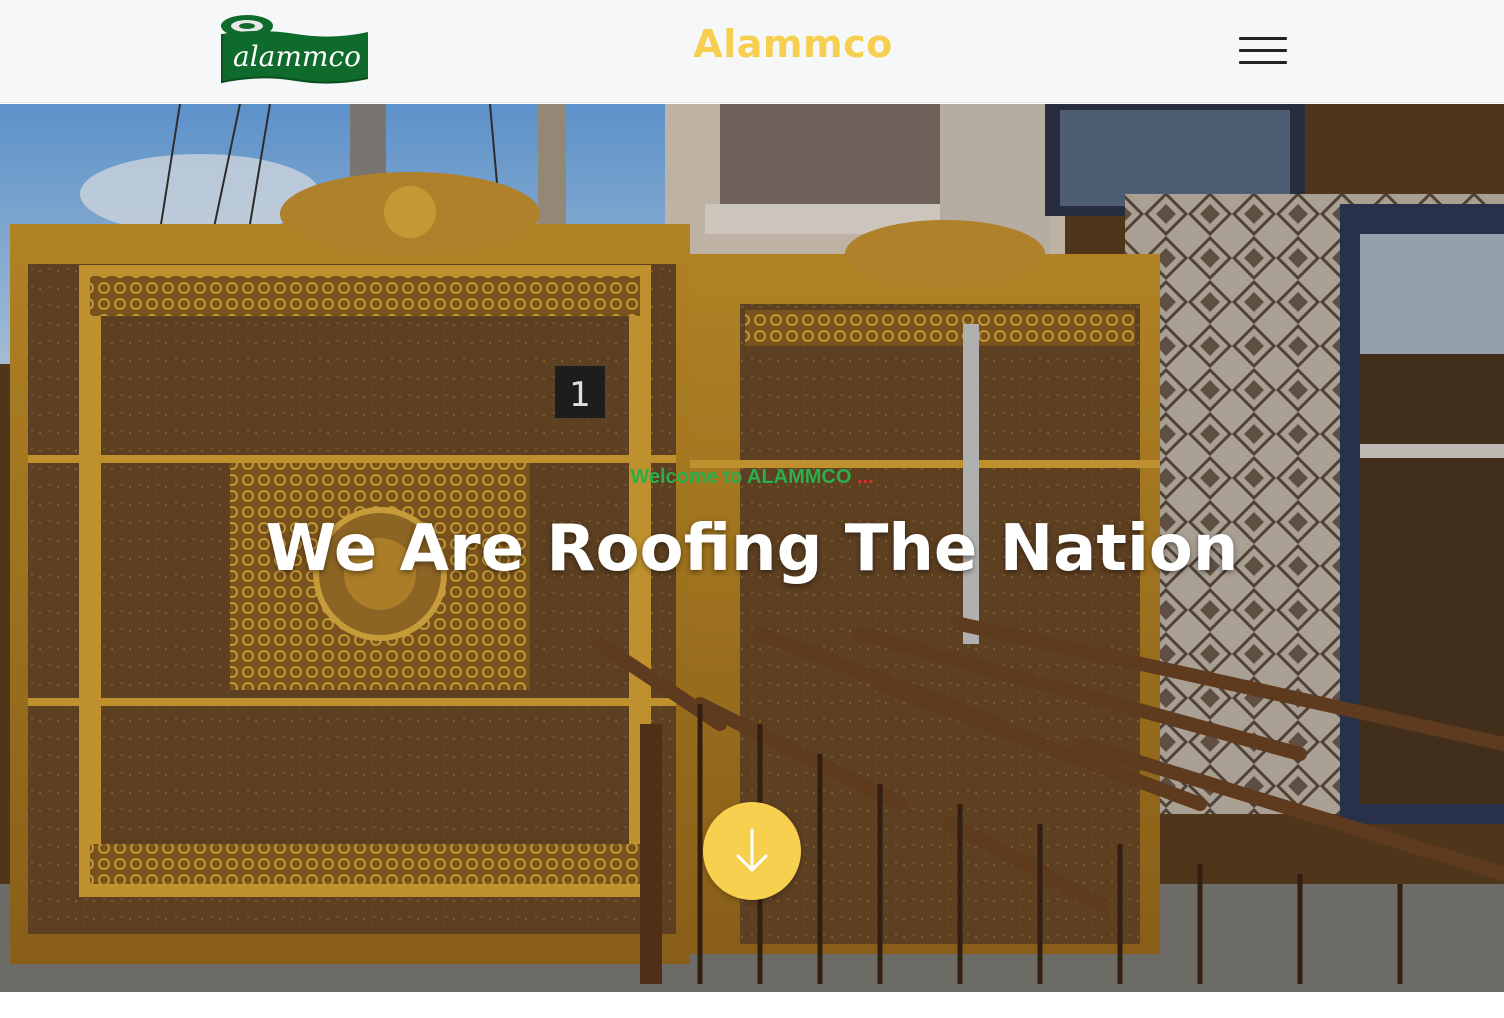 Image resolution: width=1504 pixels, height=1018 pixels. What do you see at coordinates (297, 56) in the screenshot?
I see `logo-text: alammco` at bounding box center [297, 56].